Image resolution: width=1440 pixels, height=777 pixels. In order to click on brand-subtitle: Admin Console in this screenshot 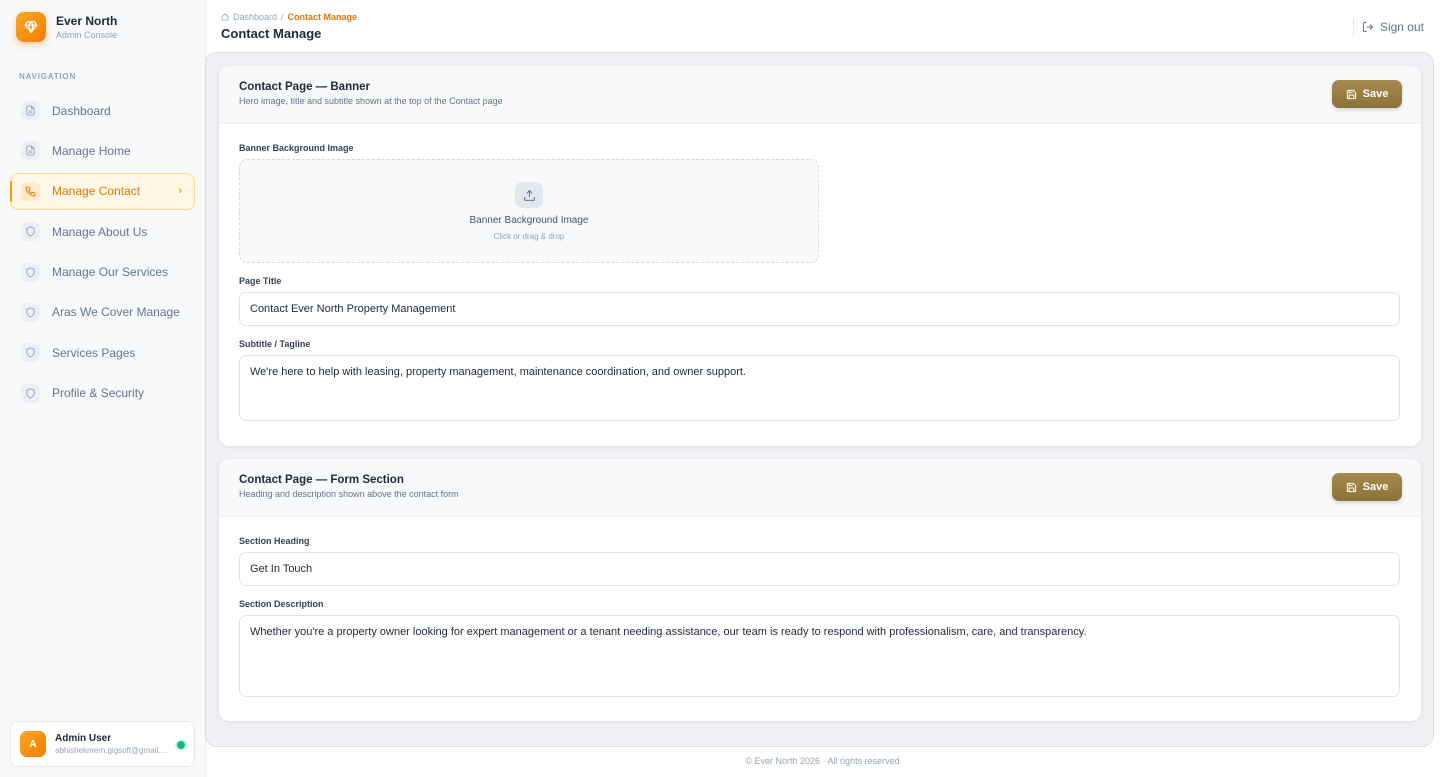, I will do `click(87, 35)`.